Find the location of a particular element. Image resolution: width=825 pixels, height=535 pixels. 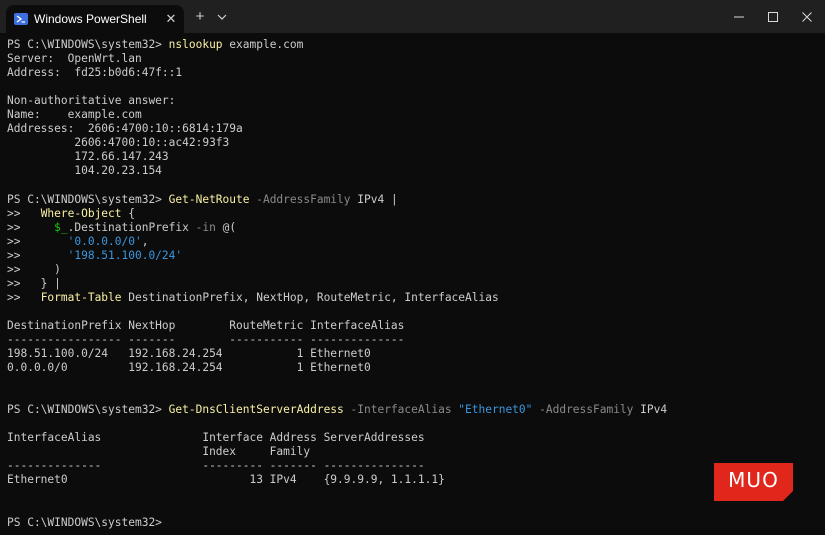

terminal-text-segment: Name: example.com is located at coordinates (74, 115).